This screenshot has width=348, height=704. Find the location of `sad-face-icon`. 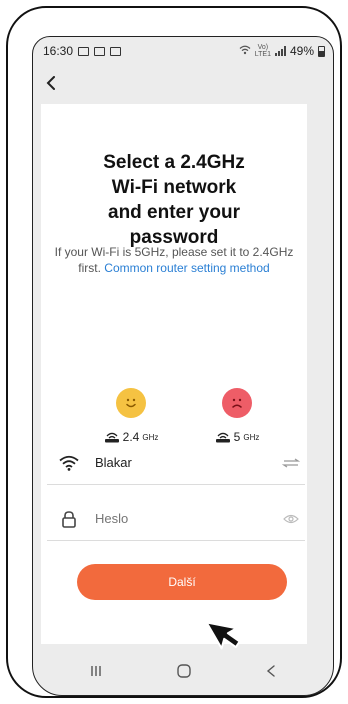

sad-face-icon is located at coordinates (237, 403).